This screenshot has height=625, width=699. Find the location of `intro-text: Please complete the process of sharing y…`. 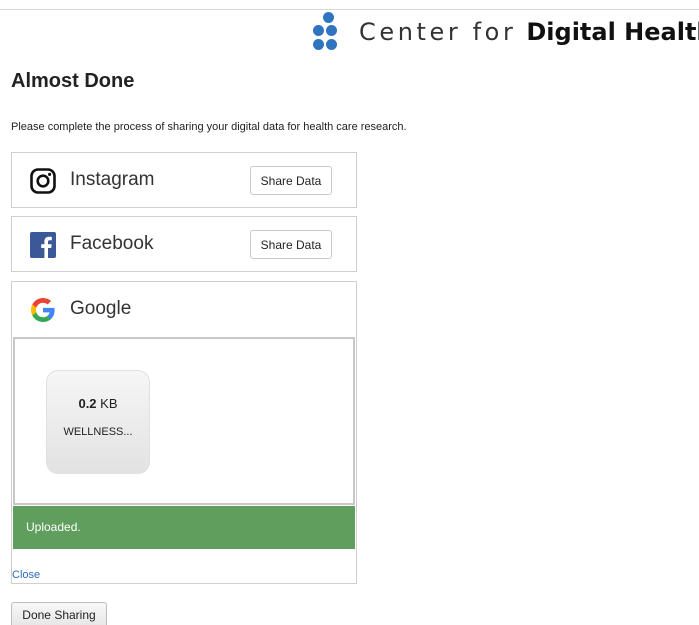

intro-text: Please complete the process of sharing y… is located at coordinates (209, 127).